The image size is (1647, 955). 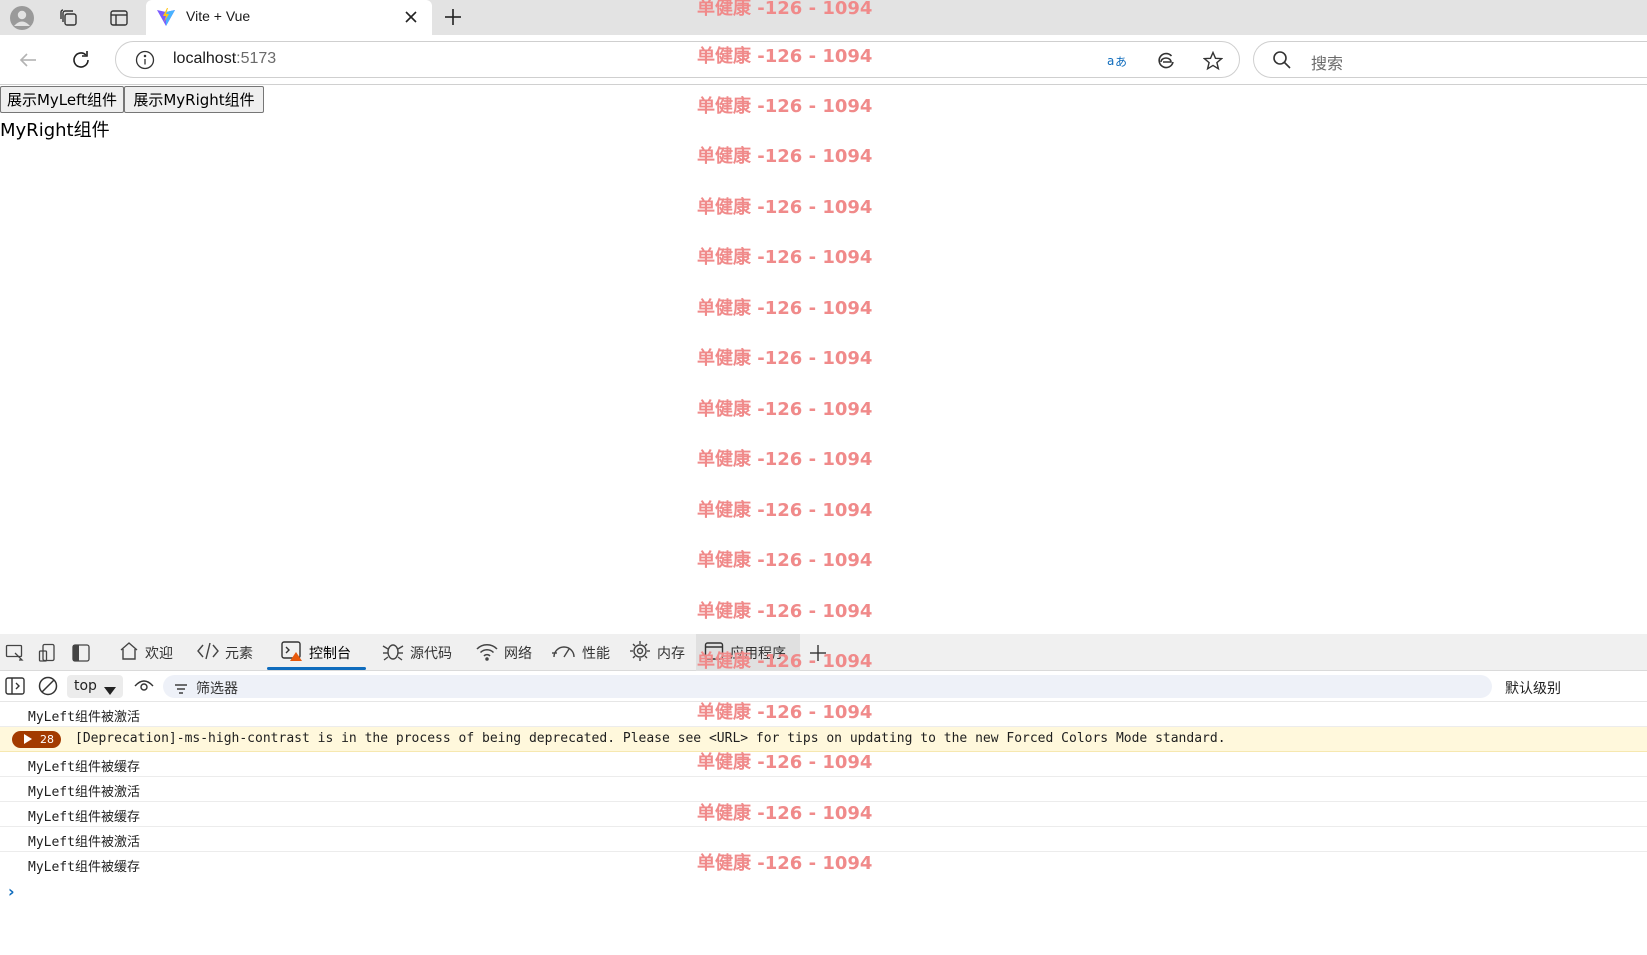 I want to click on filter-placeholder: 筛选器, so click(x=217, y=689).